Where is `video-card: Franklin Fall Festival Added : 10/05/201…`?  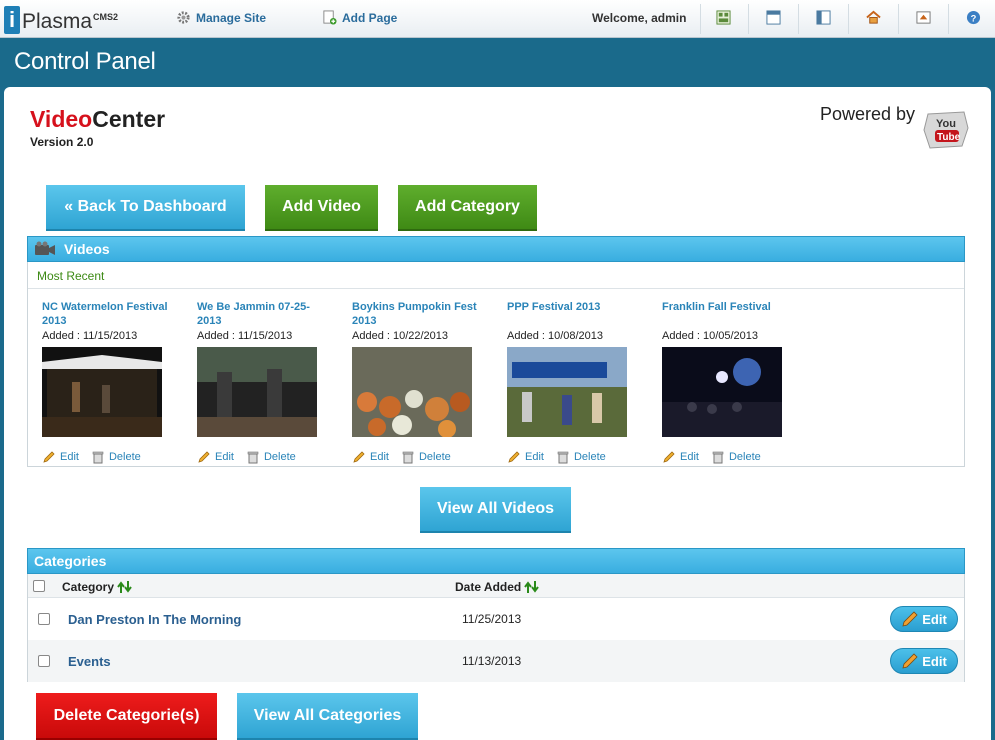
video-card: Franklin Fall Festival Added : 10/05/201… is located at coordinates (727, 382).